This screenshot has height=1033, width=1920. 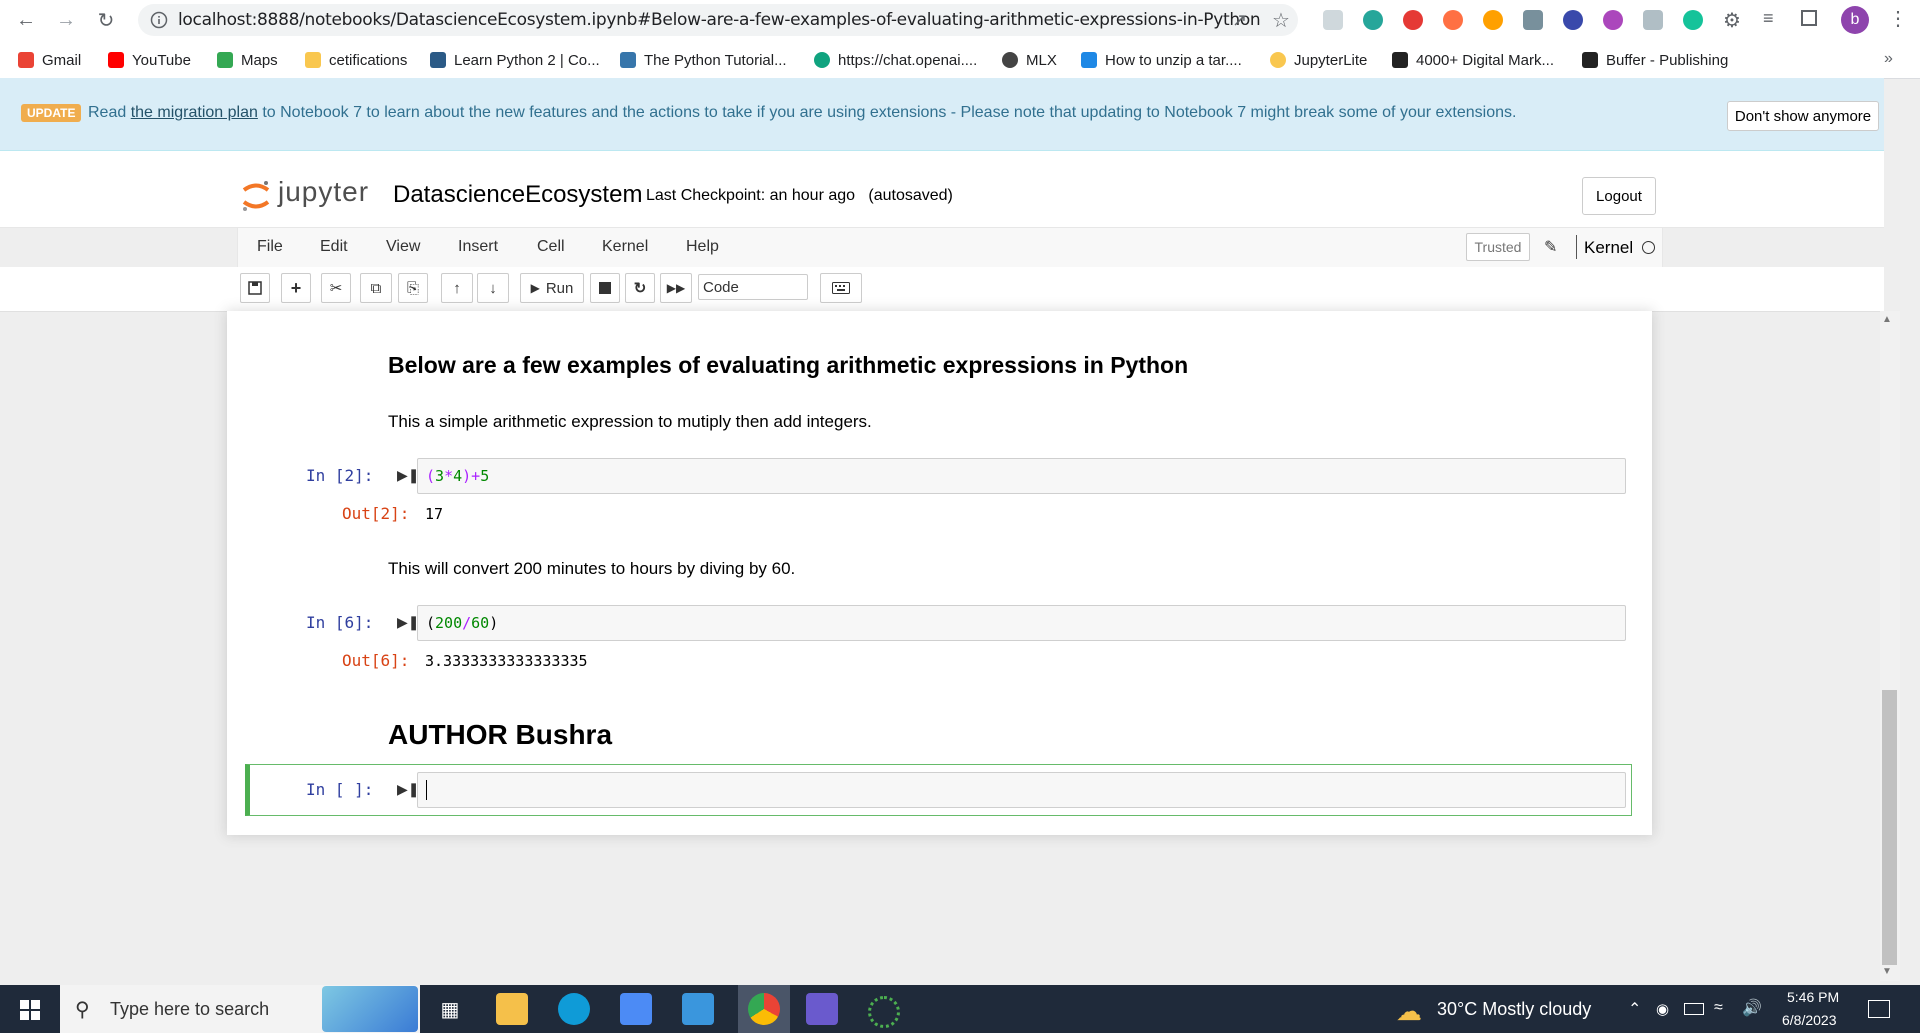 What do you see at coordinates (149, 60) in the screenshot?
I see `bookmark-youtube: YouTube` at bounding box center [149, 60].